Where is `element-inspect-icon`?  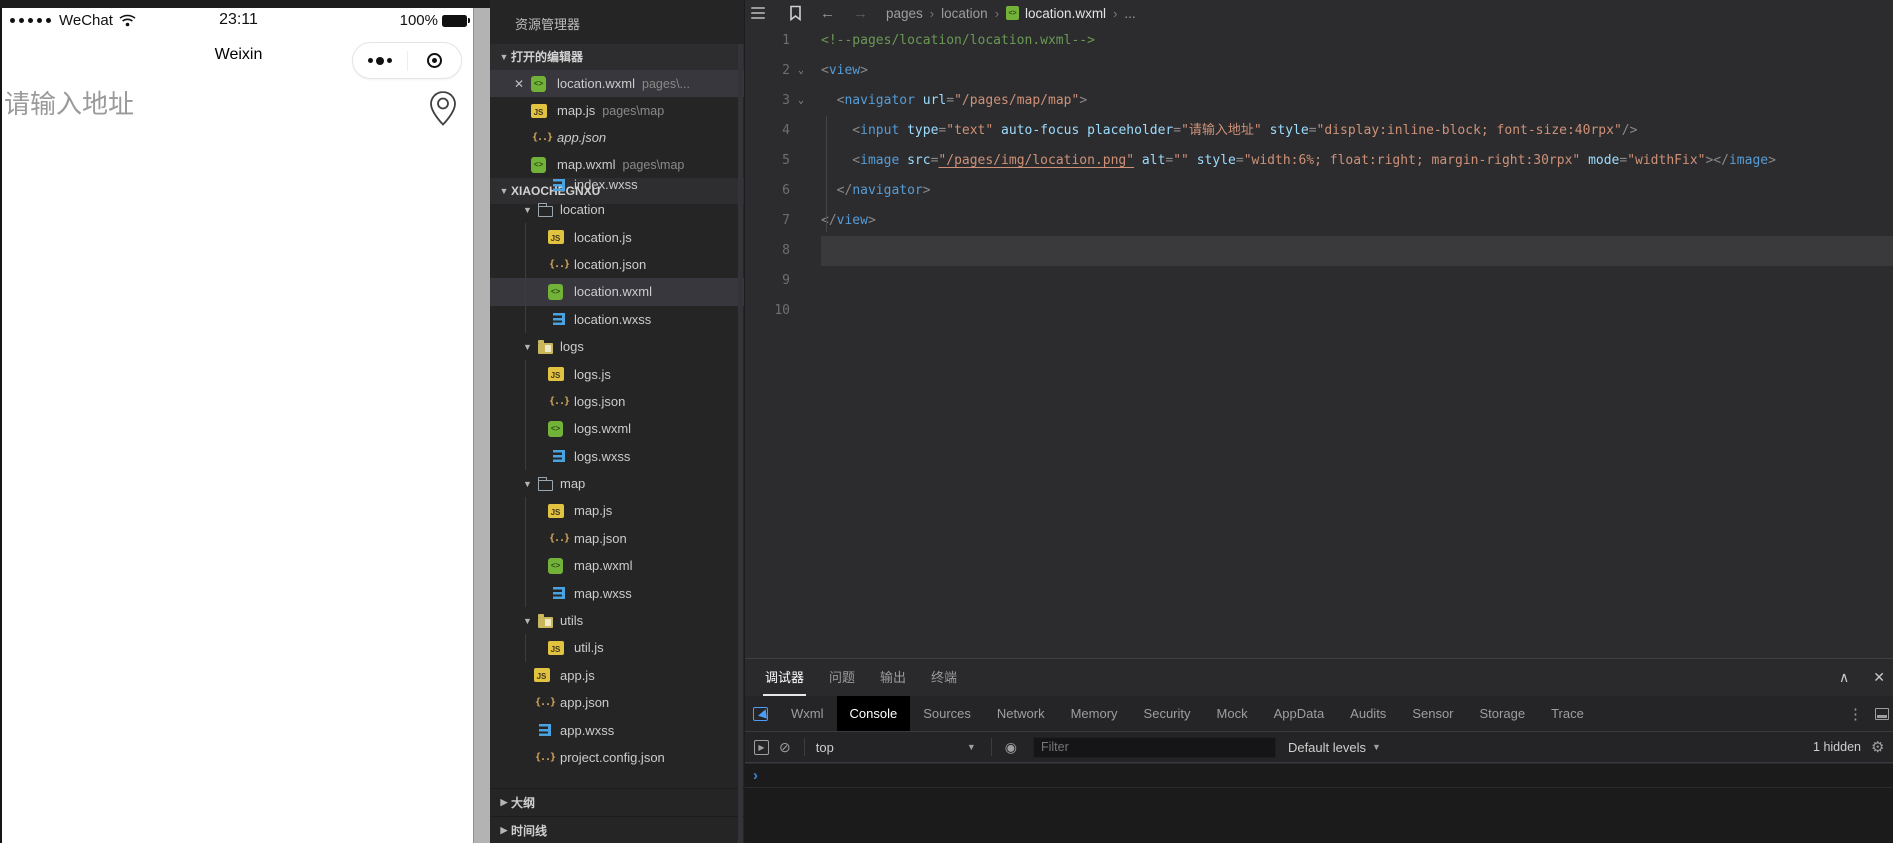 element-inspect-icon is located at coordinates (760, 713).